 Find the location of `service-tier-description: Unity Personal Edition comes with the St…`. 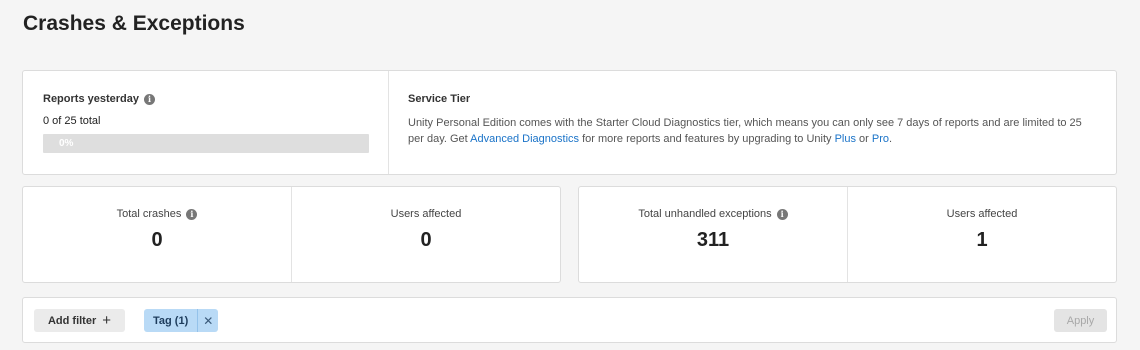

service-tier-description: Unity Personal Edition comes with the St… is located at coordinates (748, 131).